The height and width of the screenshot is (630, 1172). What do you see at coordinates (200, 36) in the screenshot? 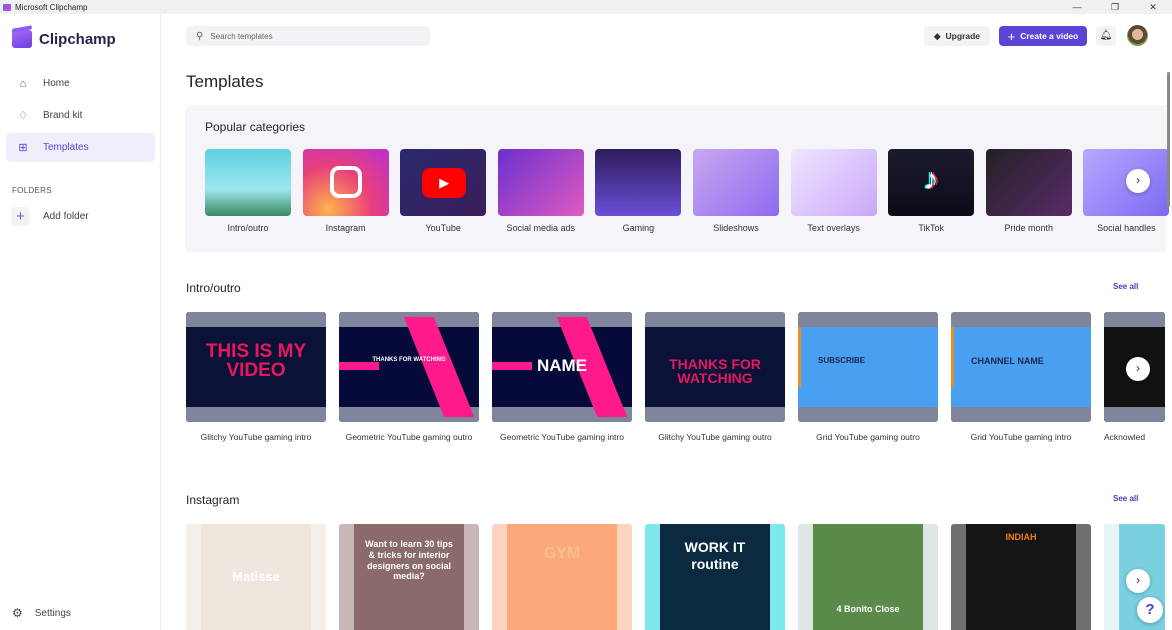
I see `search-icon: ⚲` at bounding box center [200, 36].